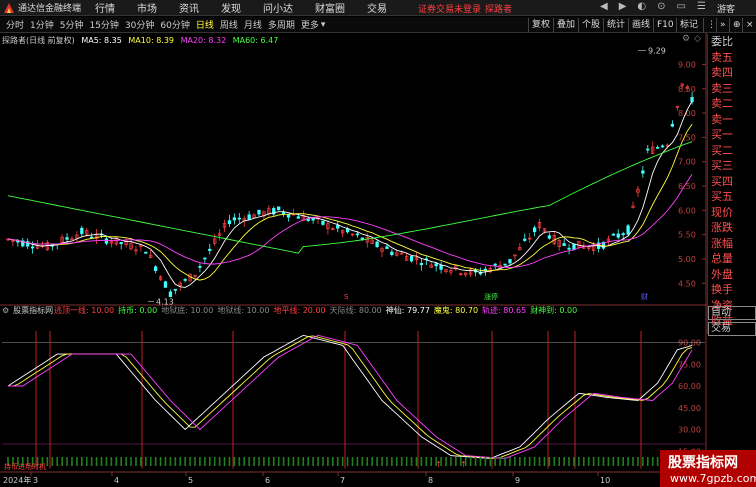  I want to click on price-tick-label: 6.00, so click(687, 210).